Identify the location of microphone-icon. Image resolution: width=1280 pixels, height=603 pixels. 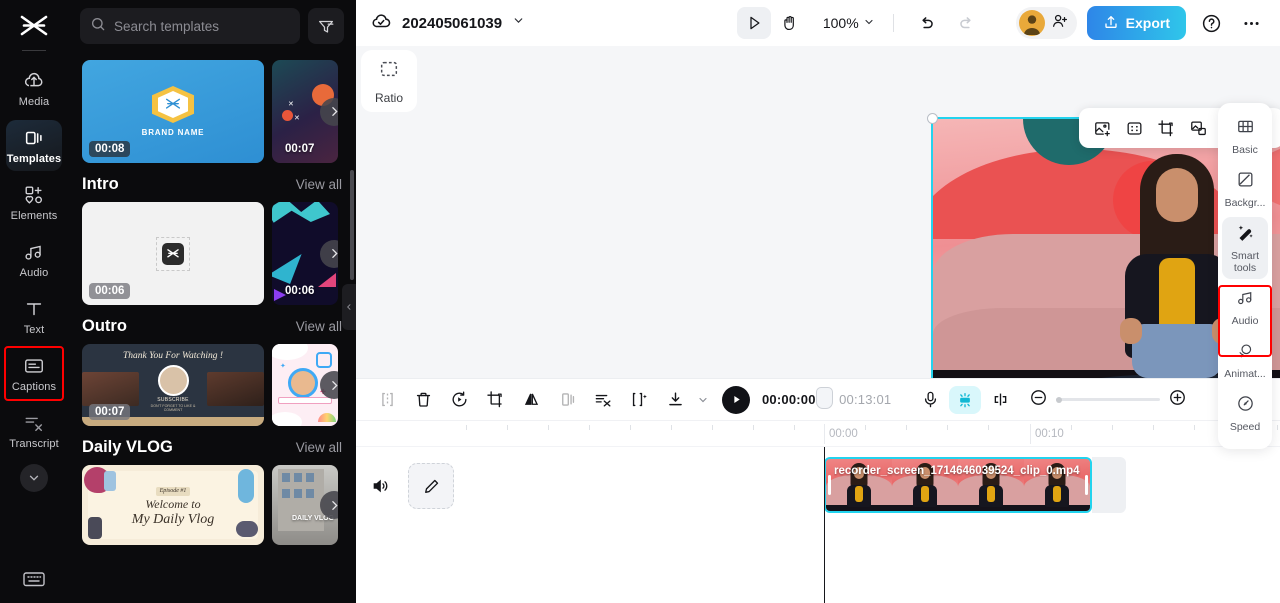
(930, 400).